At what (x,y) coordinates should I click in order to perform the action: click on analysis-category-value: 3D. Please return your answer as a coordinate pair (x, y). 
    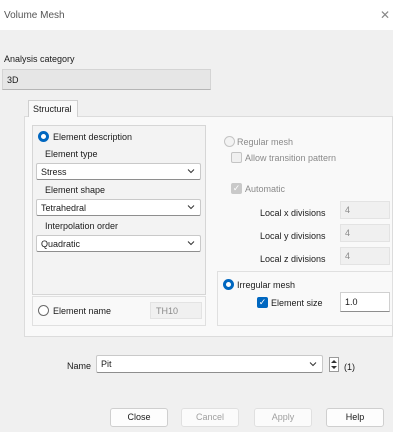
    Looking at the image, I should click on (13, 80).